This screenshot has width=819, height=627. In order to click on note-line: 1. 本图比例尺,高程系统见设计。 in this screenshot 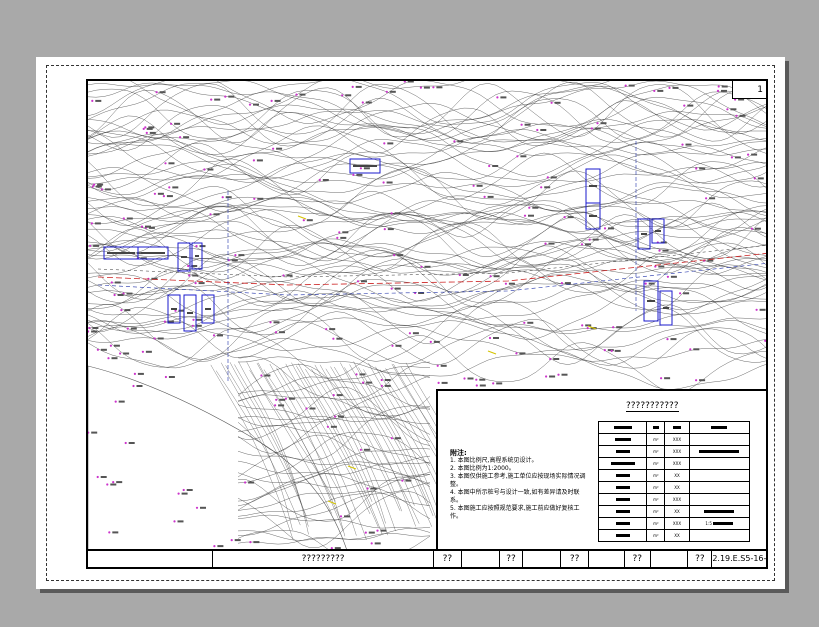, I will do `click(494, 460)`.